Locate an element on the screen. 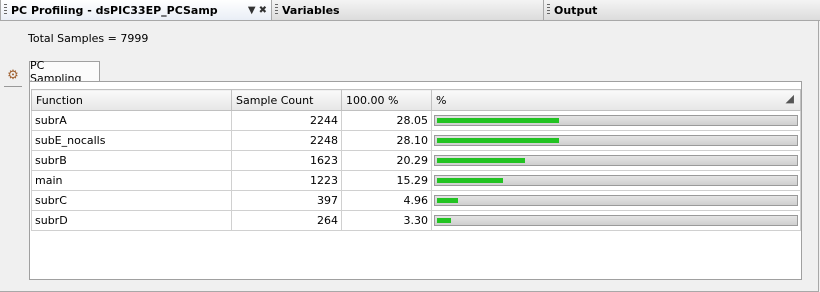 The height and width of the screenshot is (292, 820). tab-pc-profiling-label: PC Profiling - dsPIC33EP_PCSamp is located at coordinates (114, 10).